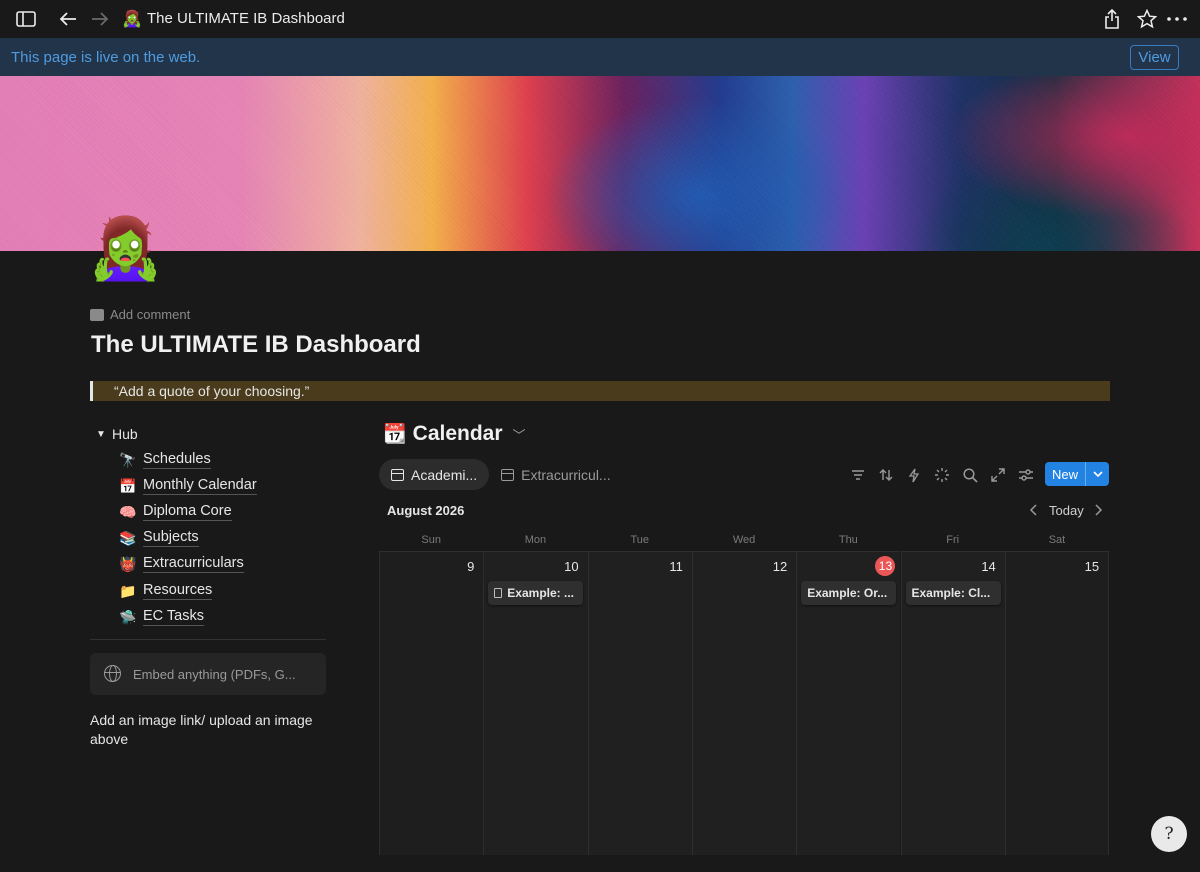  I want to click on page-emoji-icon: 🧟‍♀️, so click(132, 19).